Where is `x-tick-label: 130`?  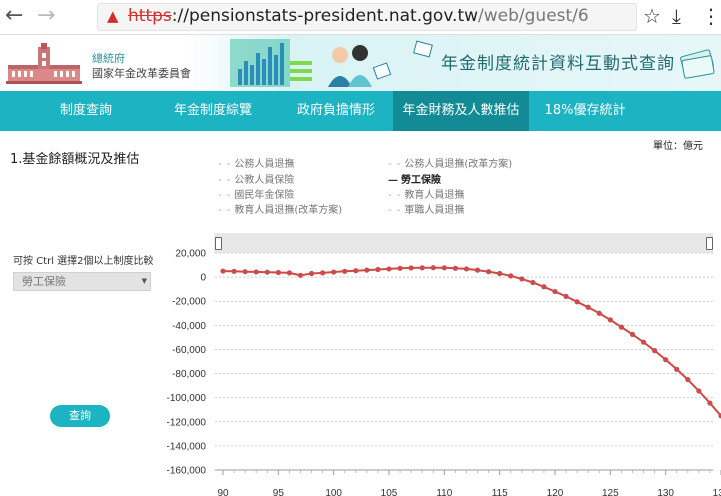 x-tick-label: 130 is located at coordinates (665, 492).